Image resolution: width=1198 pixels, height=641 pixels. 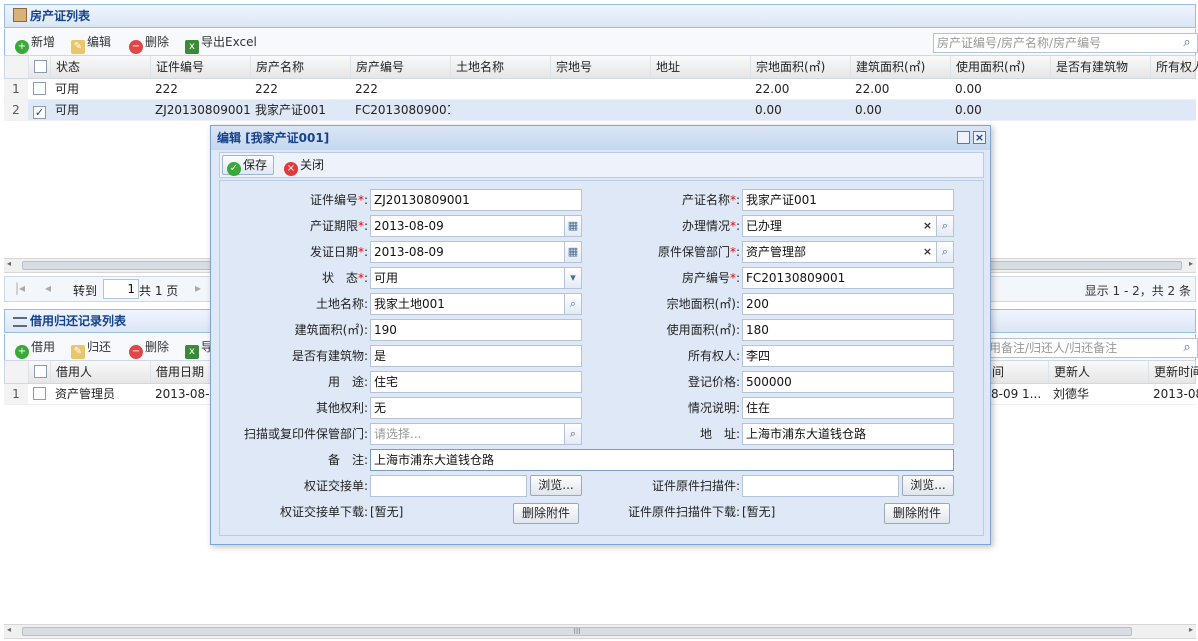 What do you see at coordinates (341, 304) in the screenshot?
I see `land-name-label: 土地名称:` at bounding box center [341, 304].